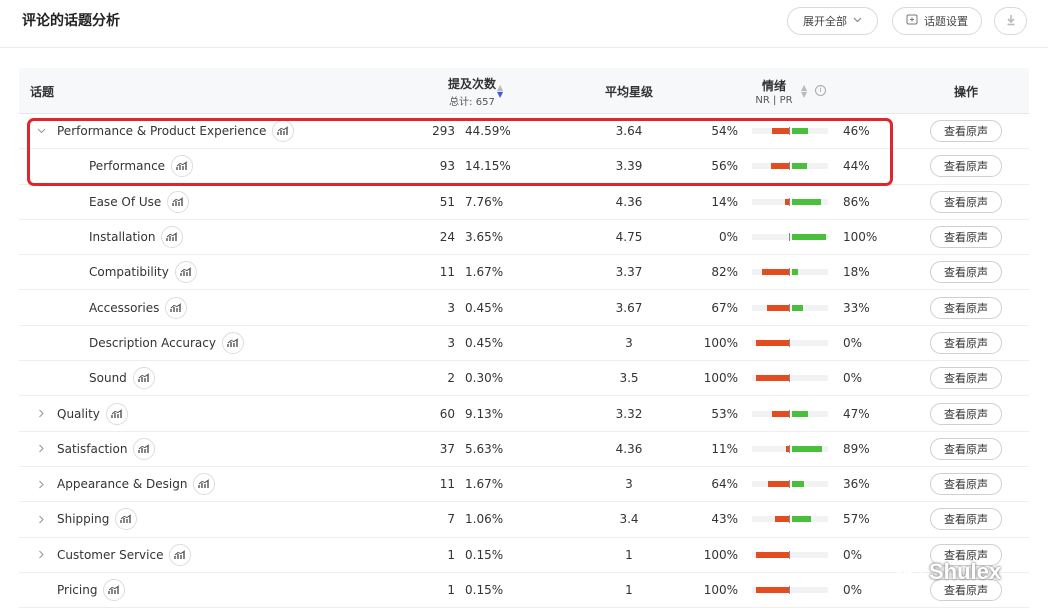  I want to click on header-total: 总计: 657, so click(472, 102).